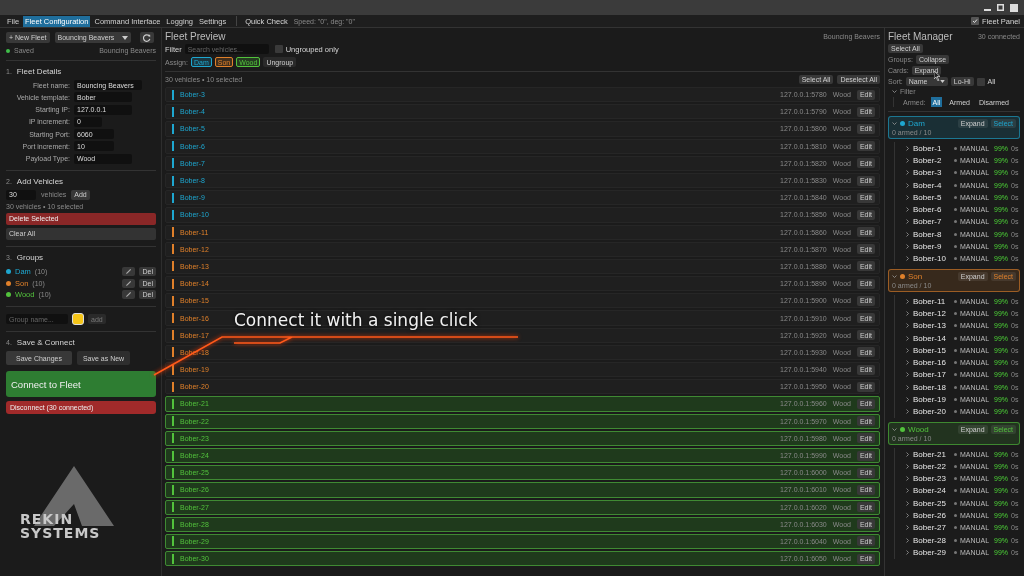  What do you see at coordinates (60, 533) in the screenshot?
I see `logo-text: SYSTEMS` at bounding box center [60, 533].